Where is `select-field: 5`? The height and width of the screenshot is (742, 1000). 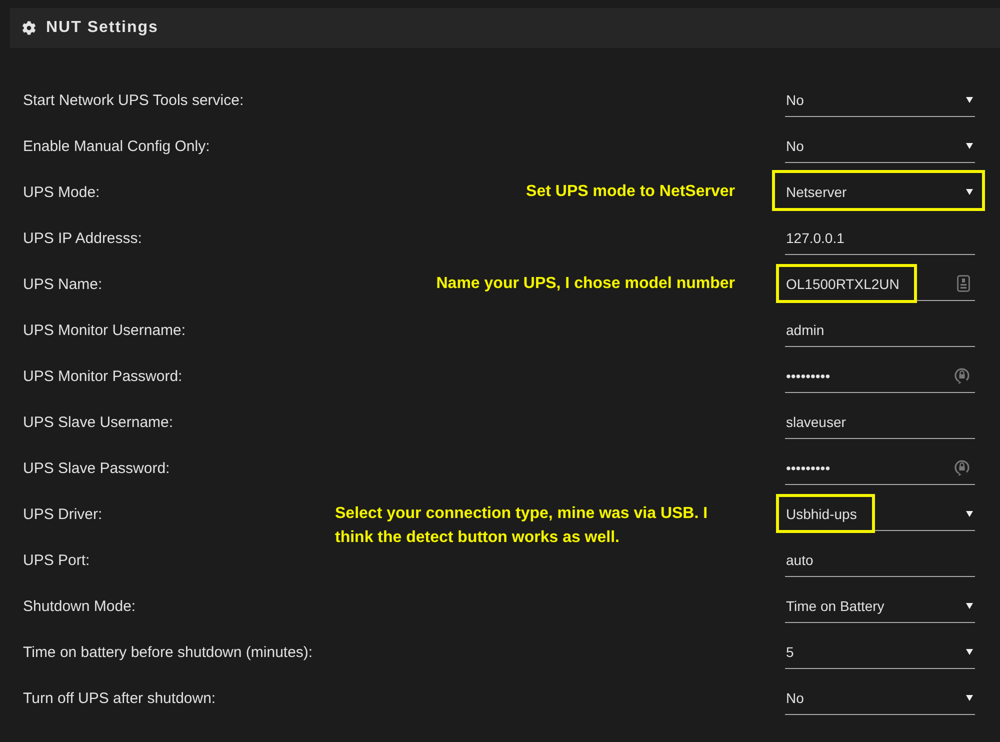
select-field: 5 is located at coordinates (880, 652).